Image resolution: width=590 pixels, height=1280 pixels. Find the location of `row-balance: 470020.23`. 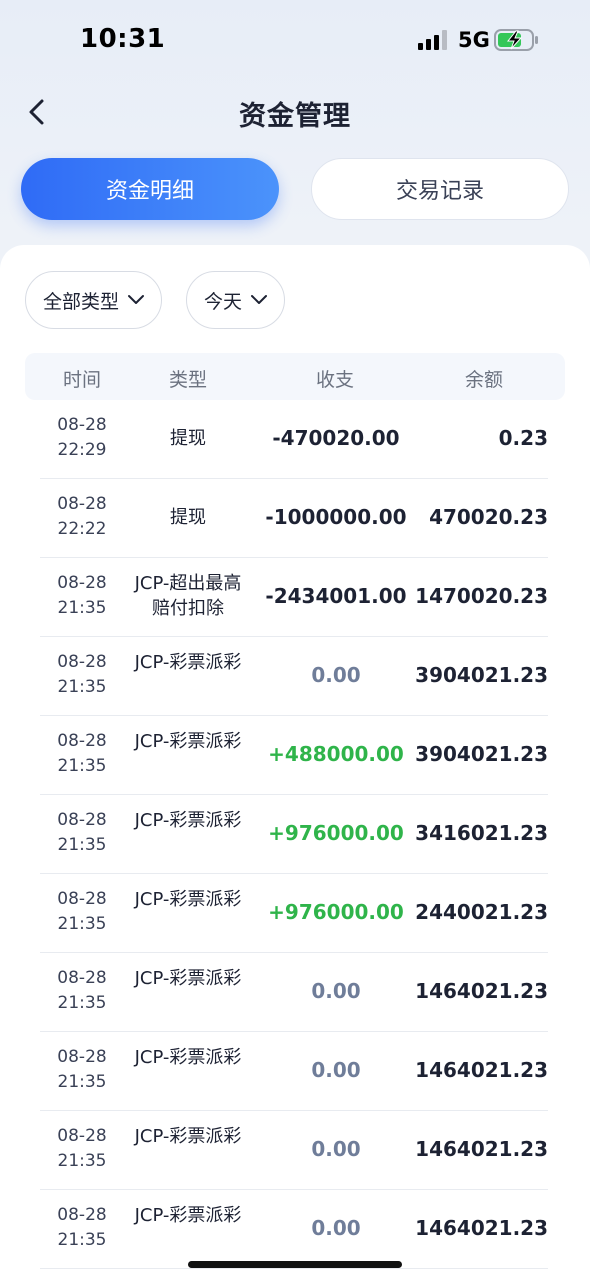

row-balance: 470020.23 is located at coordinates (488, 517).